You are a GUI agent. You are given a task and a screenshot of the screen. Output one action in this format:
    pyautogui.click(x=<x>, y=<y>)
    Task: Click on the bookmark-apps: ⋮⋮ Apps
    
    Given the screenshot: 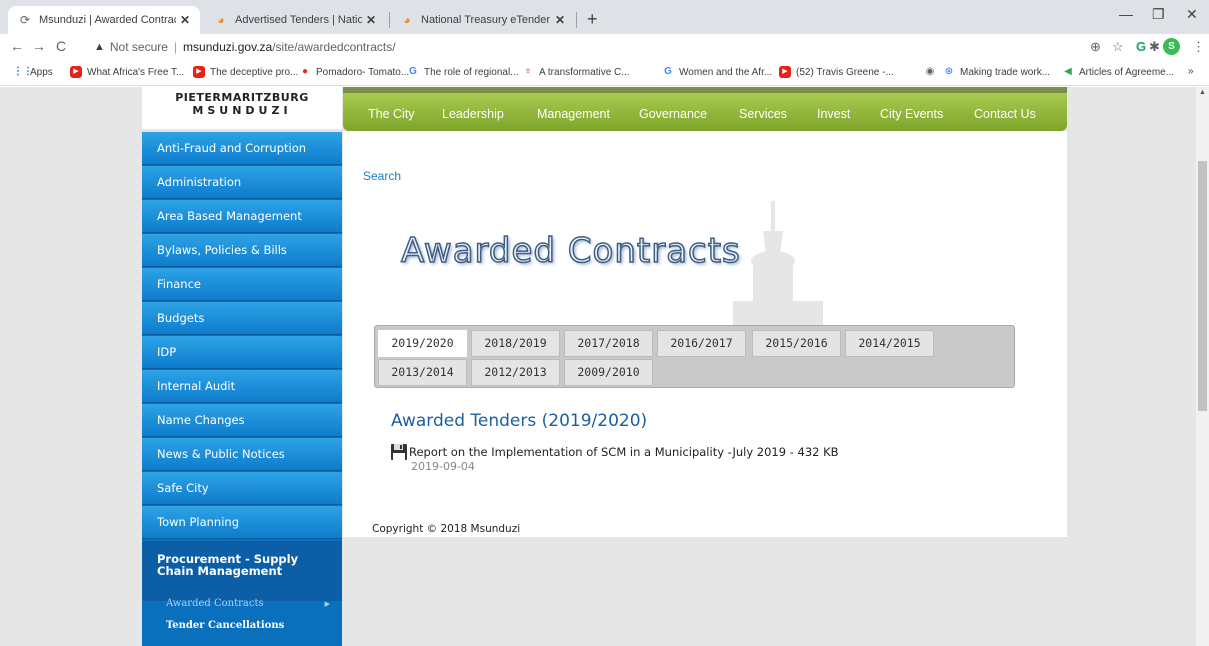 What is the action you would take?
    pyautogui.click(x=33, y=72)
    